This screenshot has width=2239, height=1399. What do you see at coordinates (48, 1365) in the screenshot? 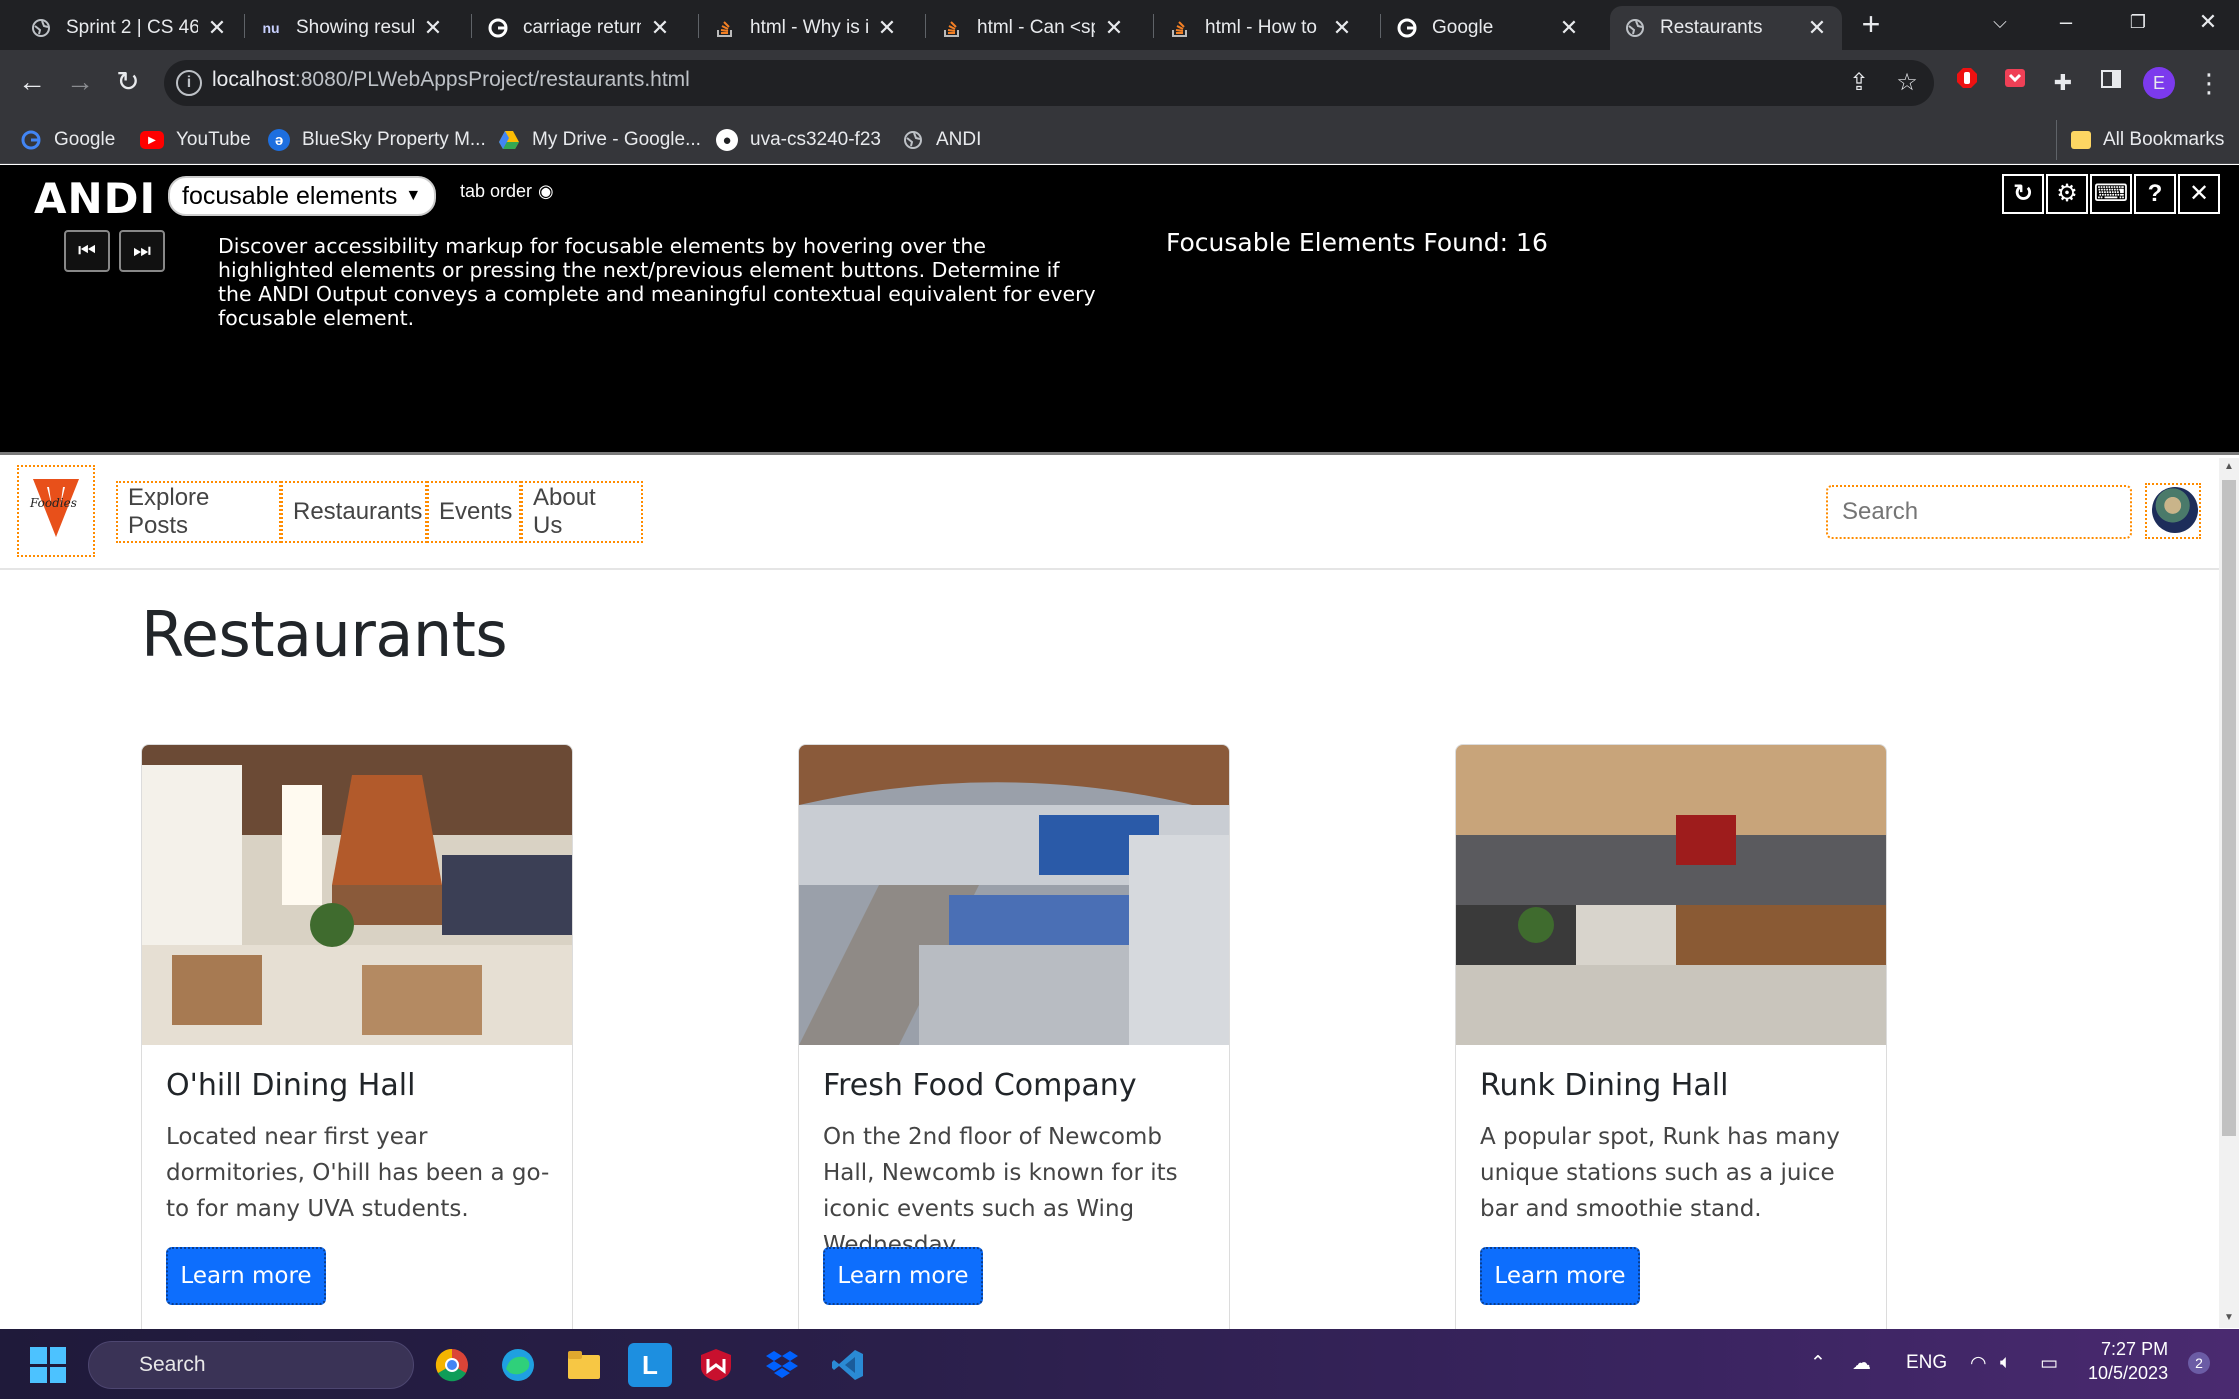
I see `windows-start-icon` at bounding box center [48, 1365].